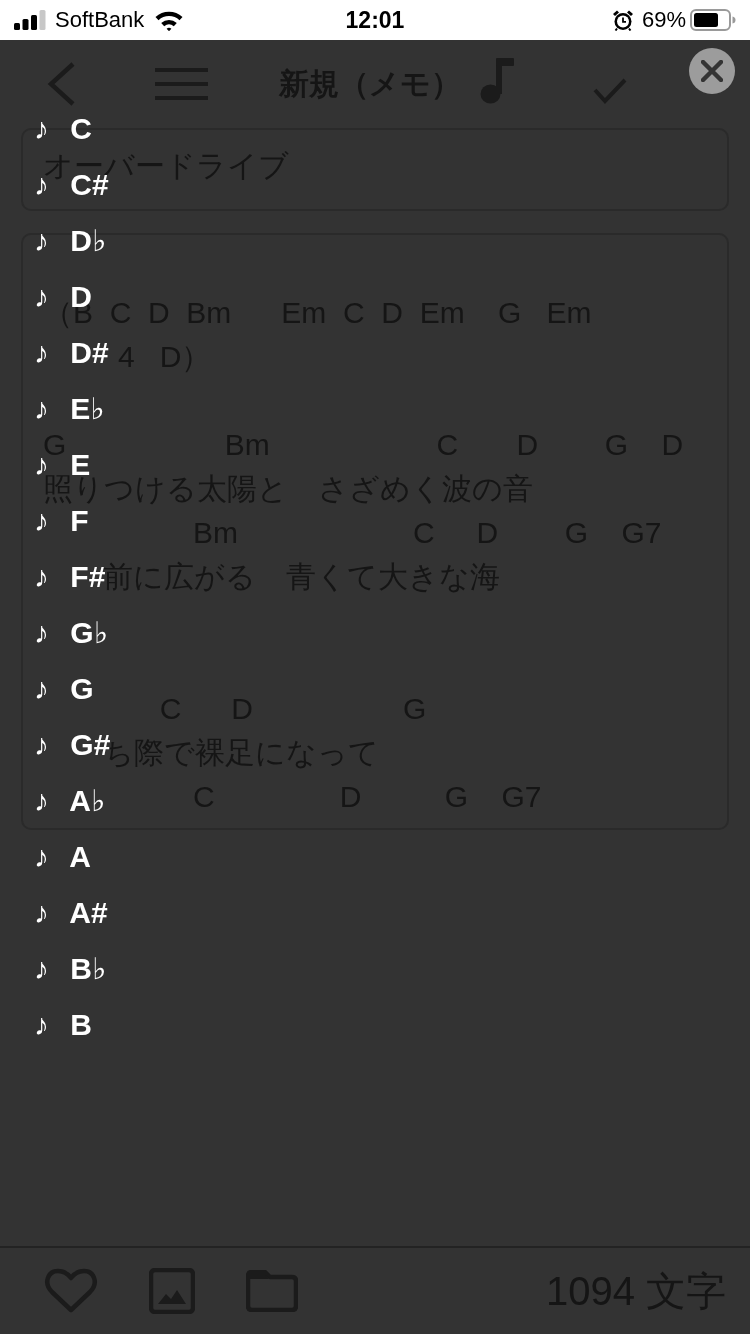 The image size is (750, 1334). What do you see at coordinates (622, 20) in the screenshot?
I see `alarm-clock-icon` at bounding box center [622, 20].